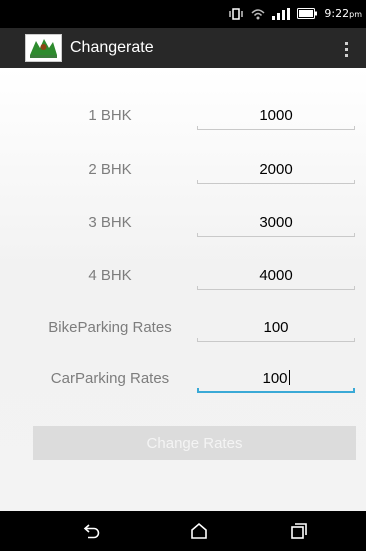  I want to click on rate-input-value: 1000, so click(276, 115).